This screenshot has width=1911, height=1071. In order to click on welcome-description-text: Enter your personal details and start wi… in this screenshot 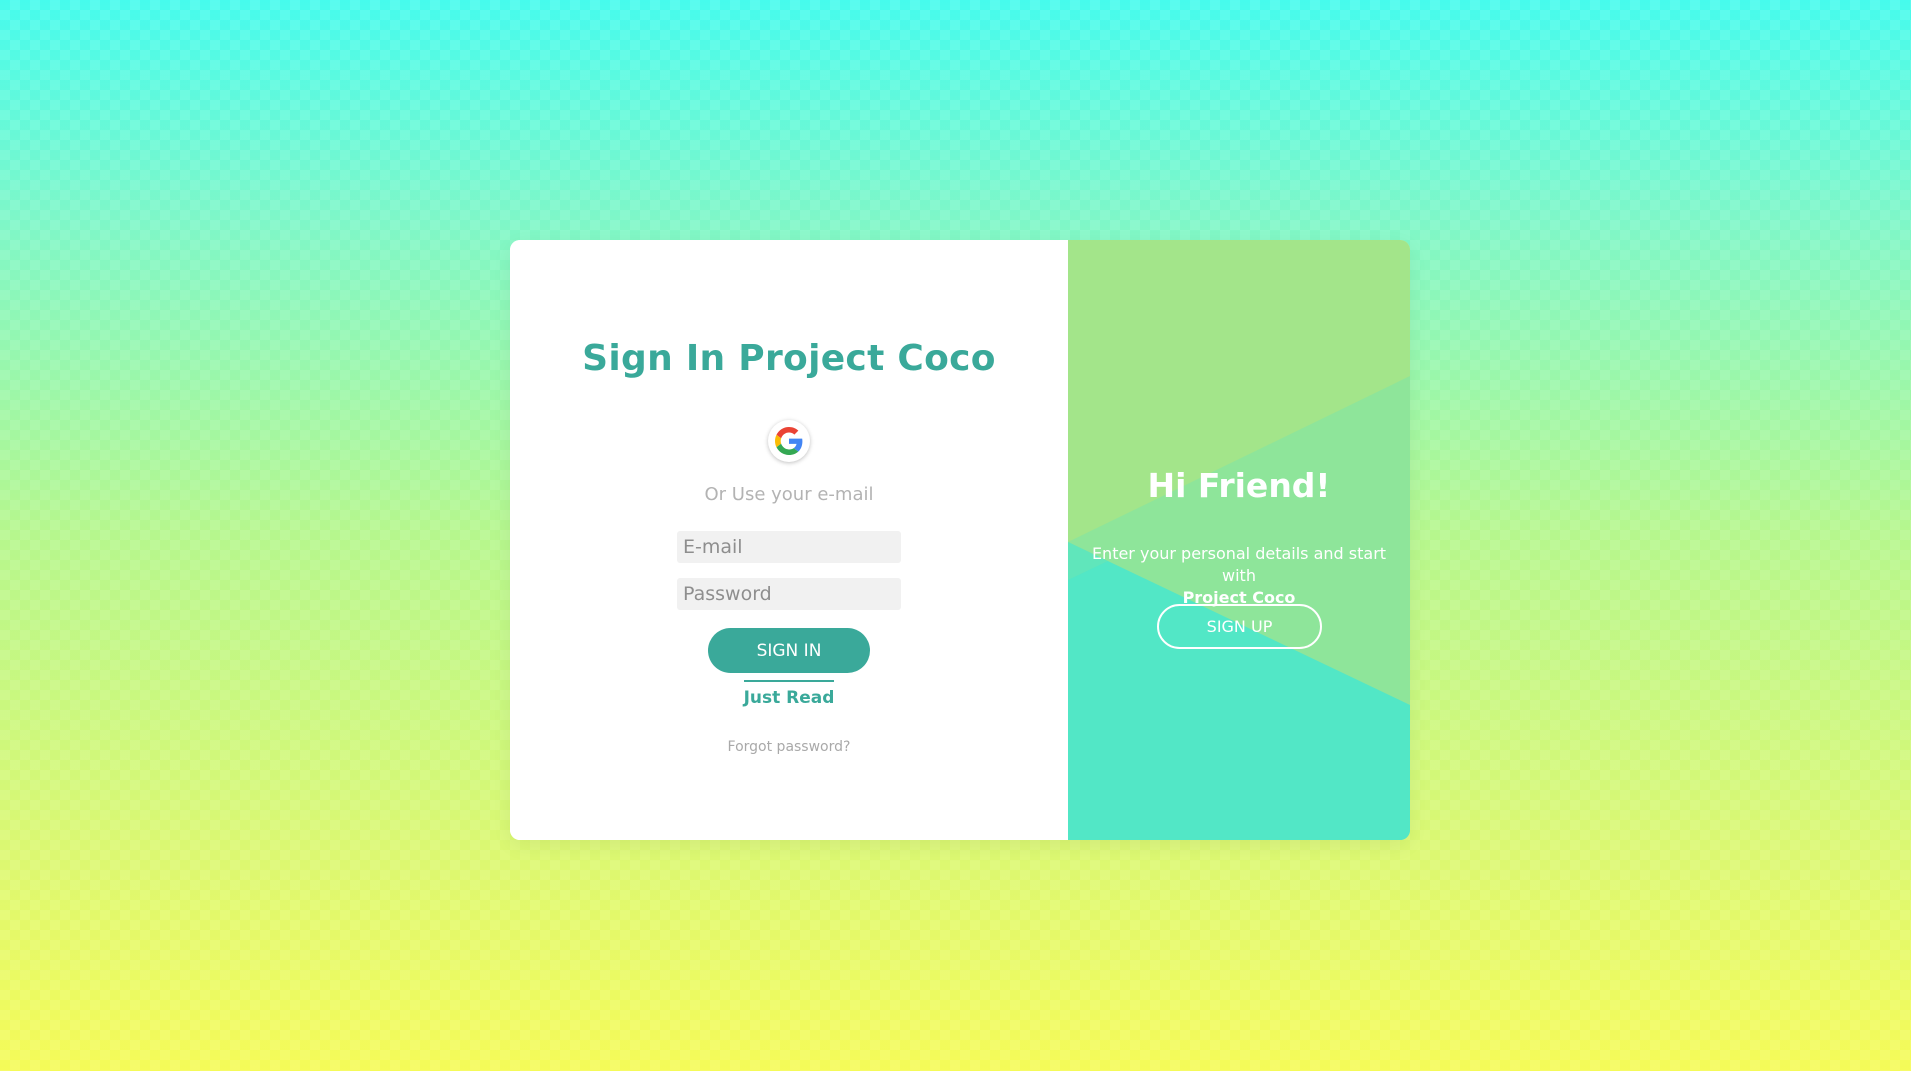, I will do `click(1239, 564)`.